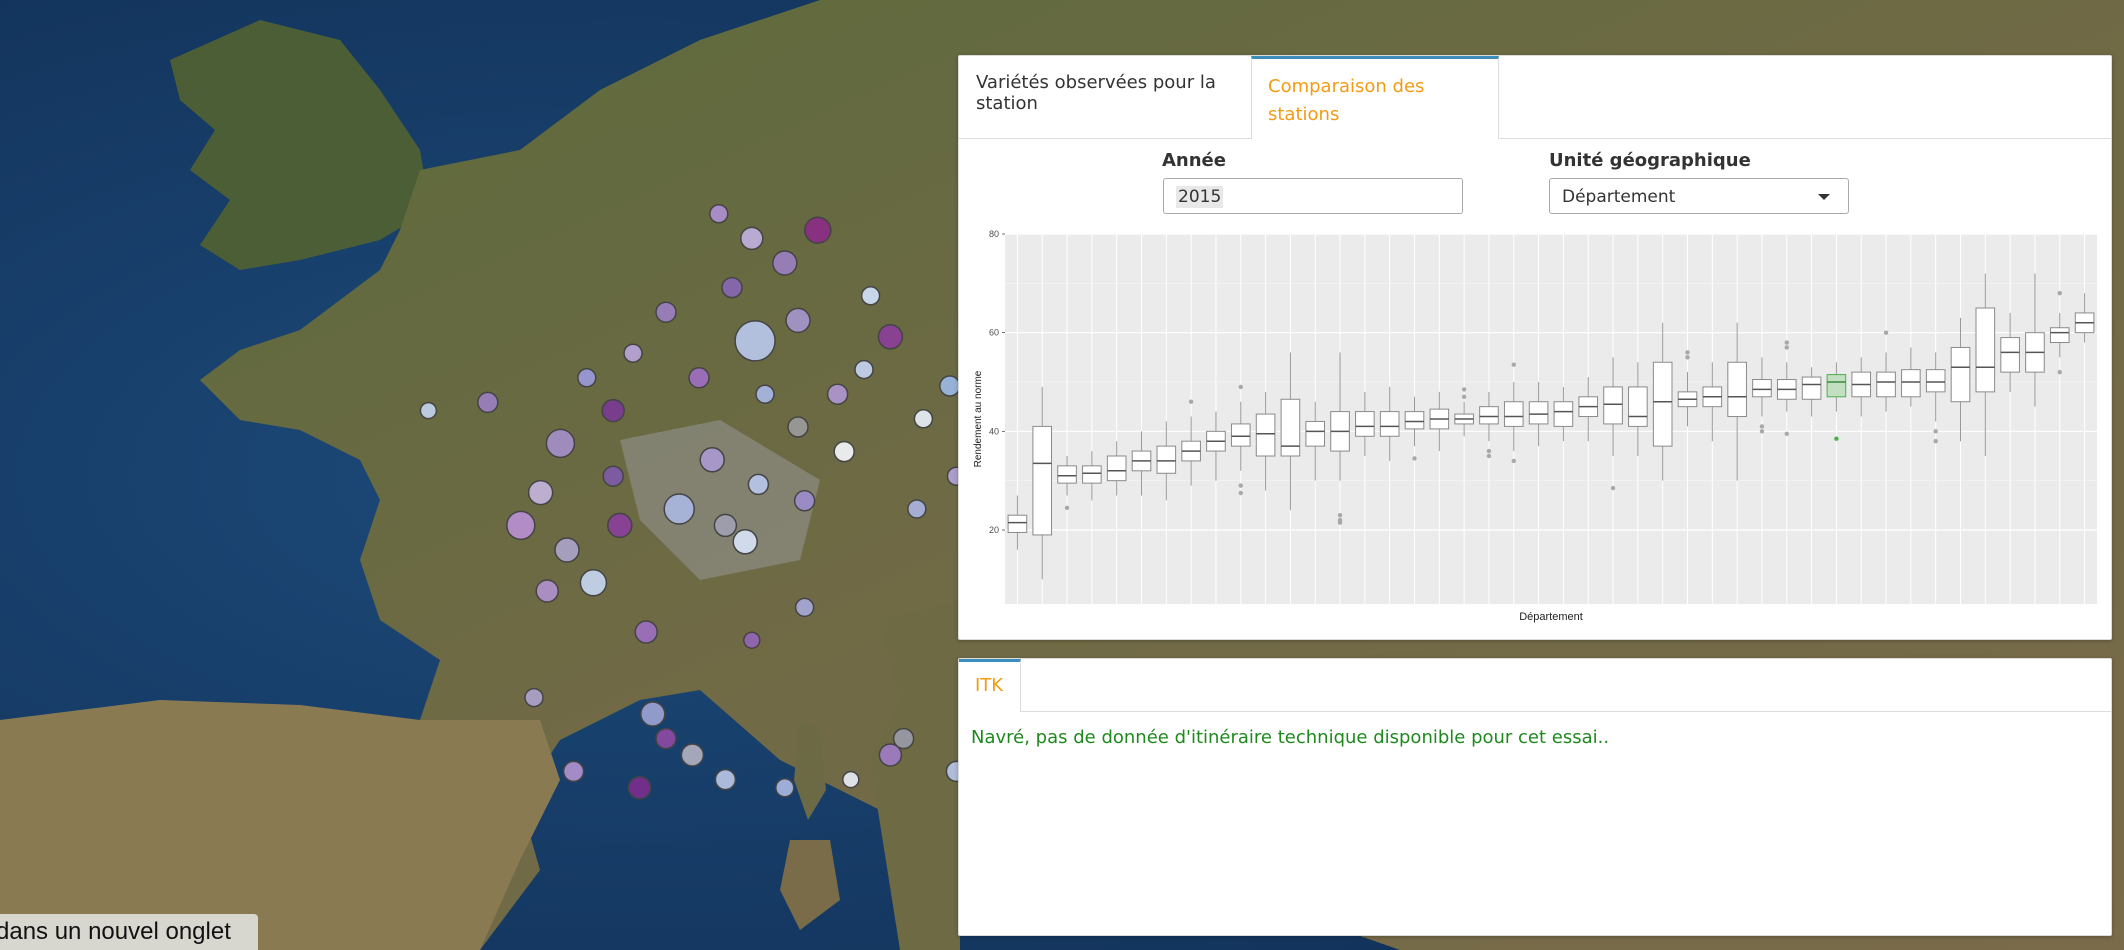  Describe the element at coordinates (990, 685) in the screenshot. I see `tab-itk: ITK` at that location.